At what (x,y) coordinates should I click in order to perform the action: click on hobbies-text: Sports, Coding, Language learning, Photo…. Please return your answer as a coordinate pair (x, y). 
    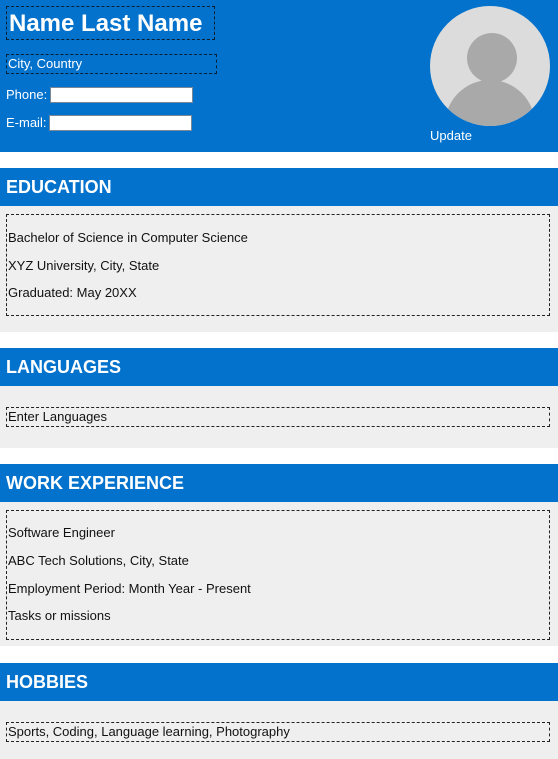
    Looking at the image, I should click on (149, 731).